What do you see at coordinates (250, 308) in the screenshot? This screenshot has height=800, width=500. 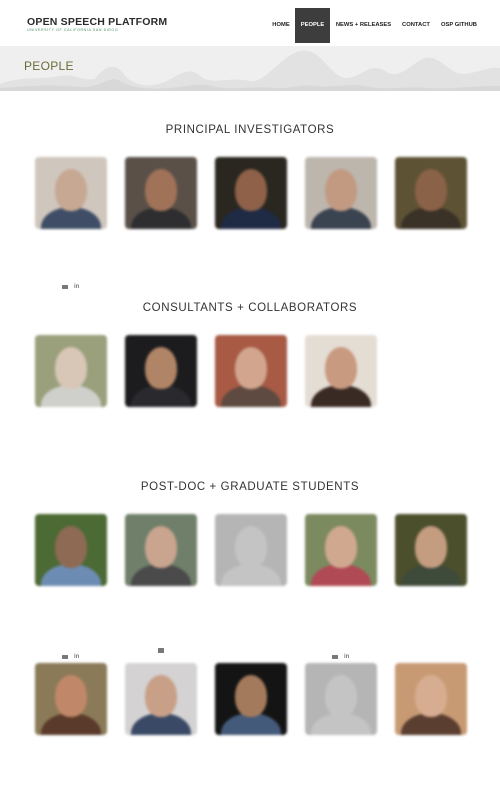 I see `section-heading-consultants-collaborators: CONSULTANTS + COLLABORATORS` at bounding box center [250, 308].